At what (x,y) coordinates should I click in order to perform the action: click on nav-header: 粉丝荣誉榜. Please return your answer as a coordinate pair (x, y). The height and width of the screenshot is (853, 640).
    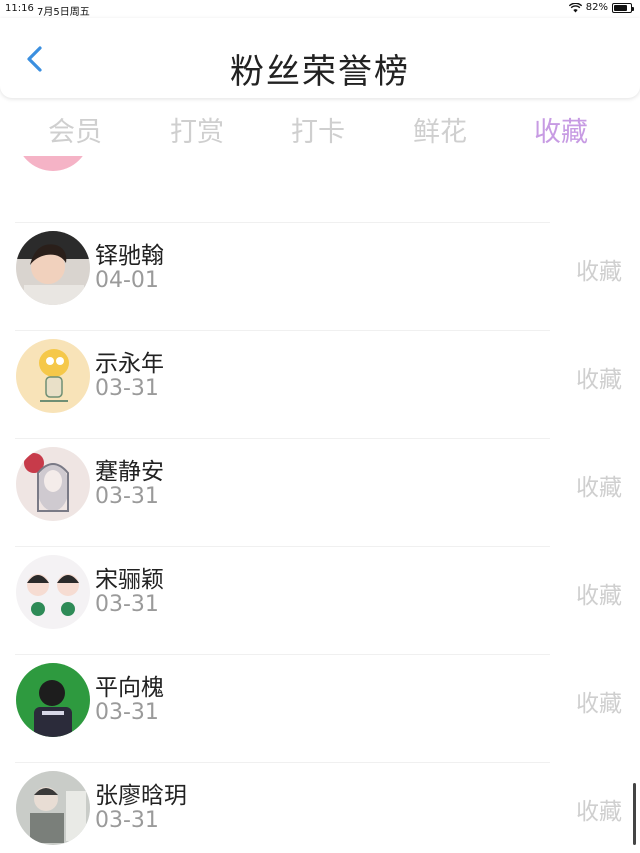
    Looking at the image, I should click on (320, 58).